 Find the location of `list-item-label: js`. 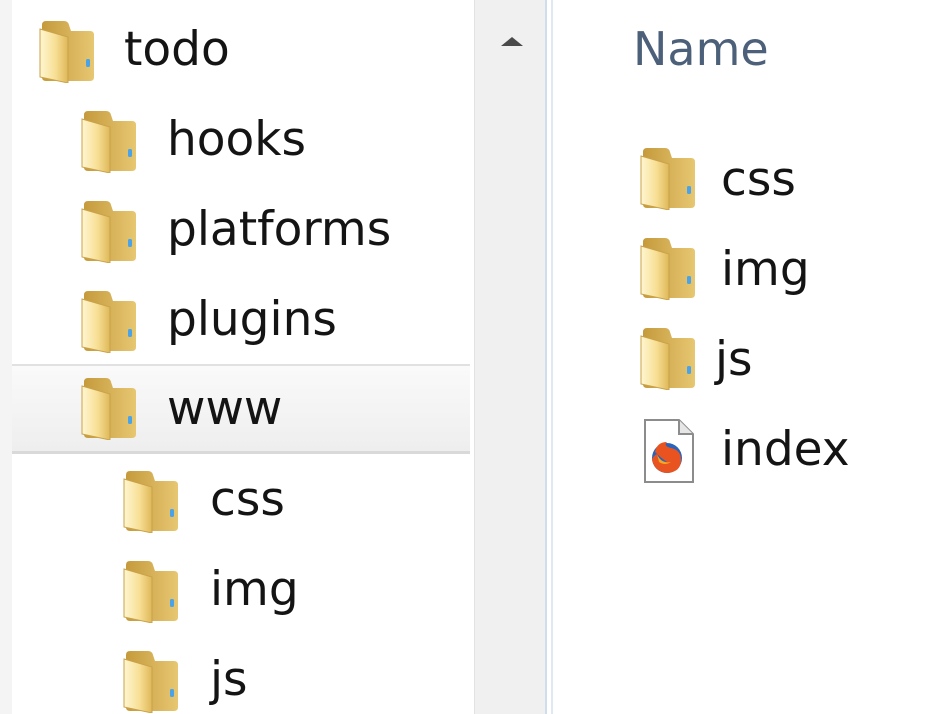

list-item-label: js is located at coordinates (734, 359).